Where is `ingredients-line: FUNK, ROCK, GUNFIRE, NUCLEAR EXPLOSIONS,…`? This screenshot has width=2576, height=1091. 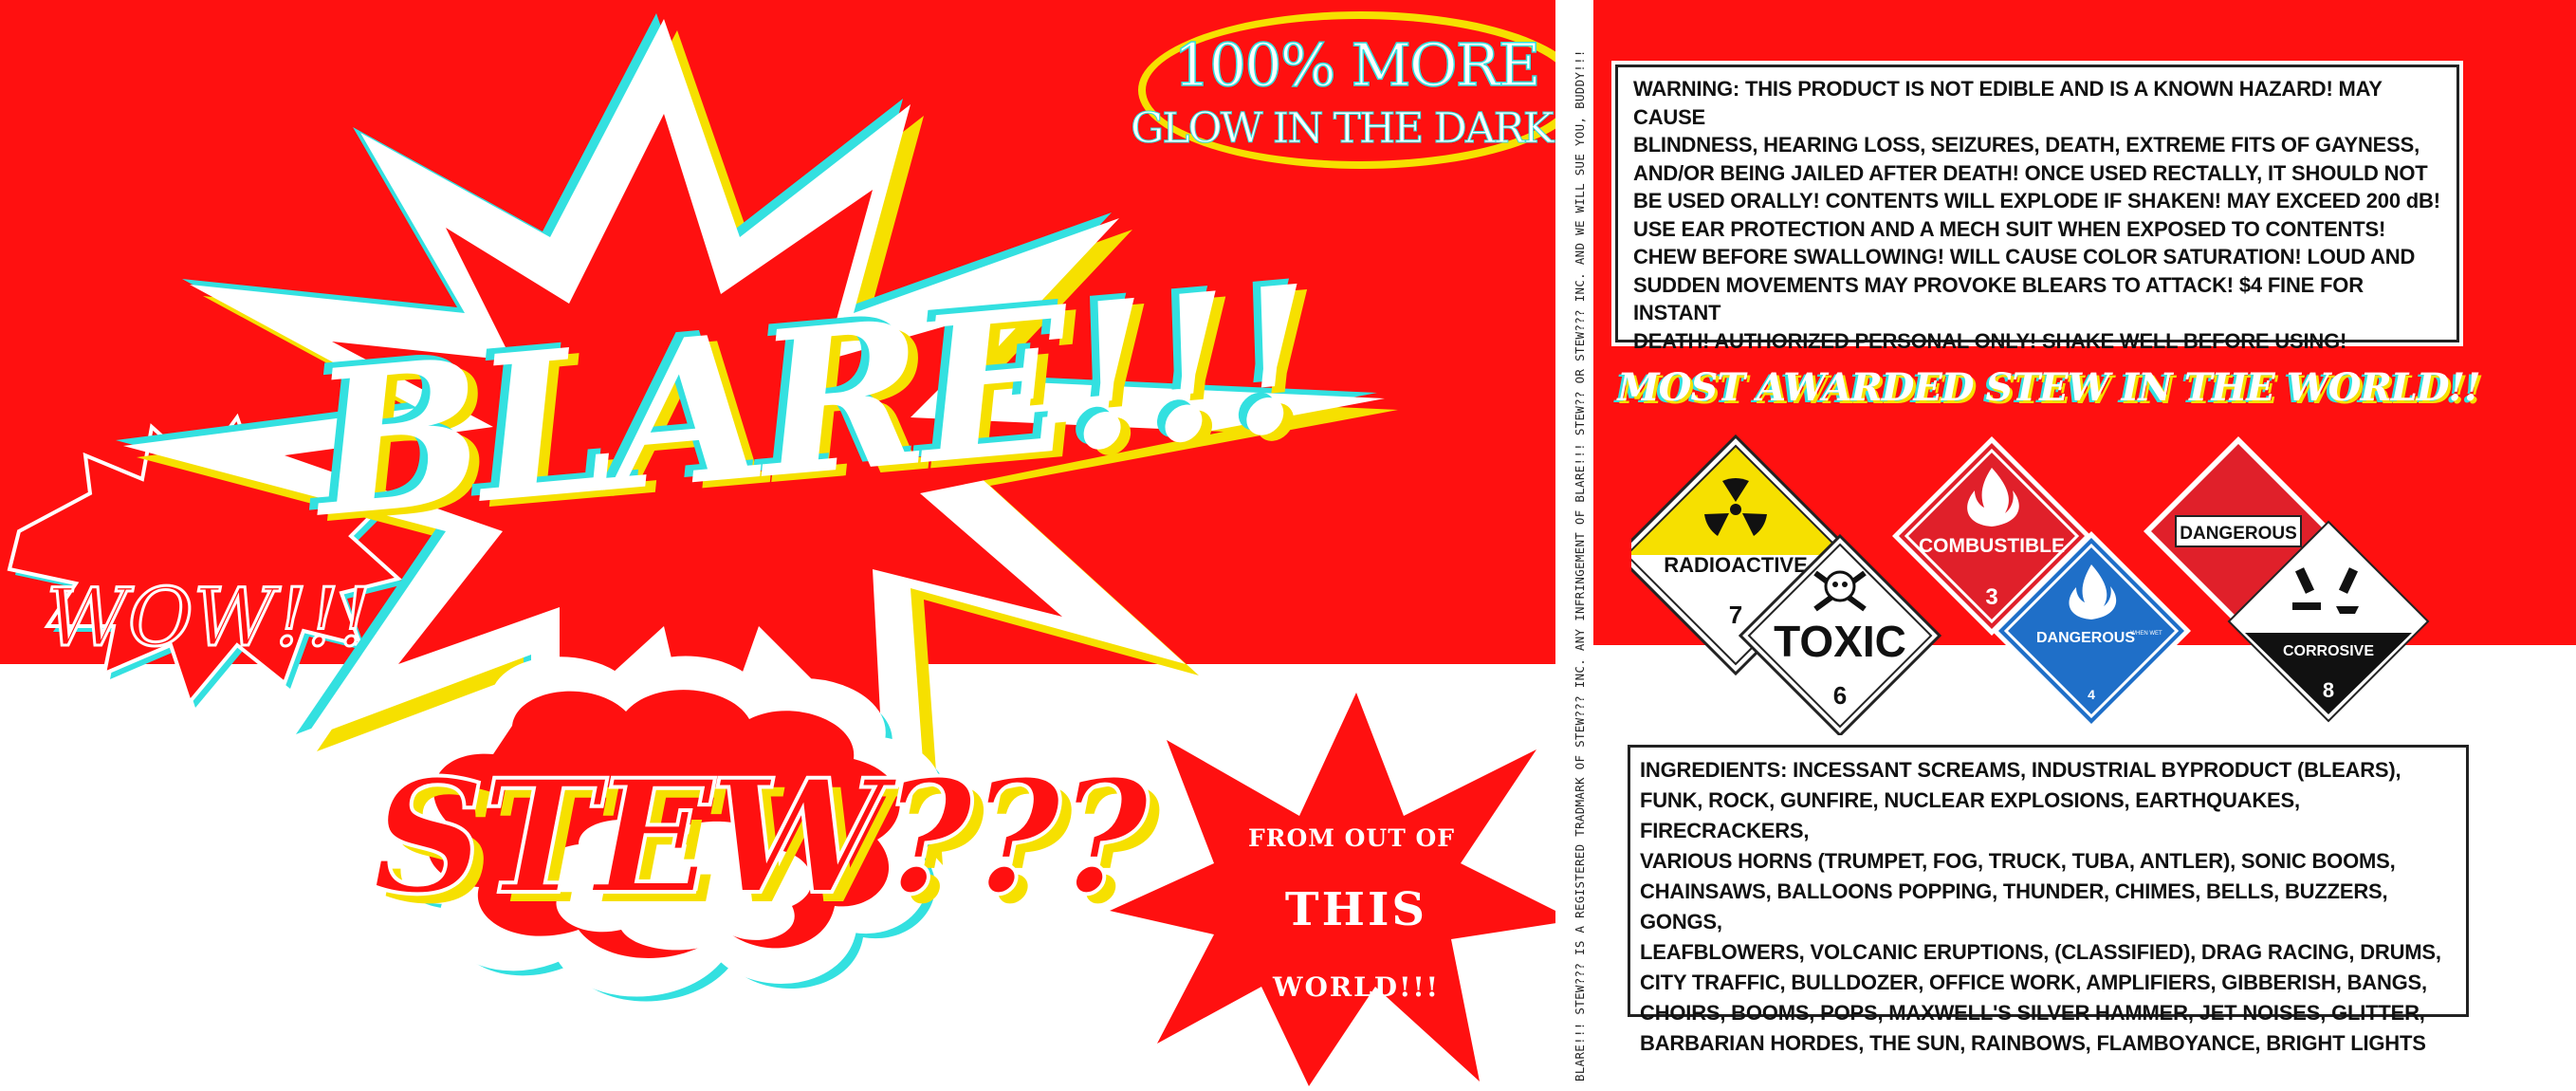
ingredients-line: FUNK, ROCK, GUNFIRE, NUCLEAR EXPLOSIONS,… is located at coordinates (1970, 815).